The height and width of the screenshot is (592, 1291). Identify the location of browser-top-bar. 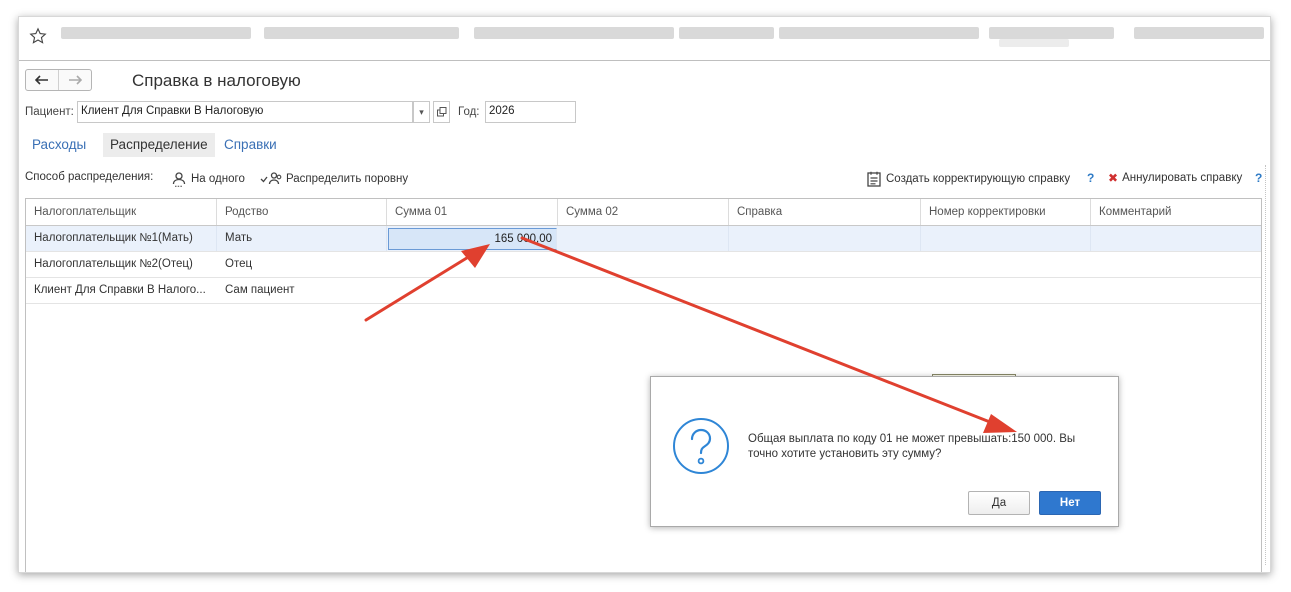
(644, 39).